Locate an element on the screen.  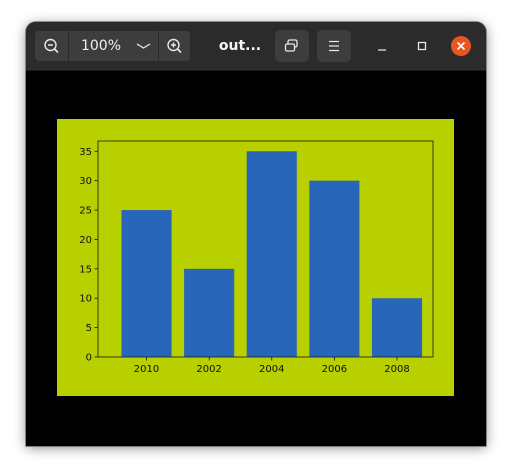
zoom-out-icon is located at coordinates (51, 45).